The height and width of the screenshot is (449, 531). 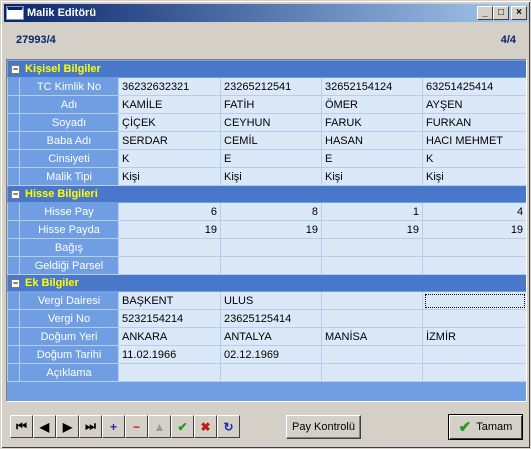 What do you see at coordinates (271, 336) in the screenshot?
I see `grid-cell: ANTALYA` at bounding box center [271, 336].